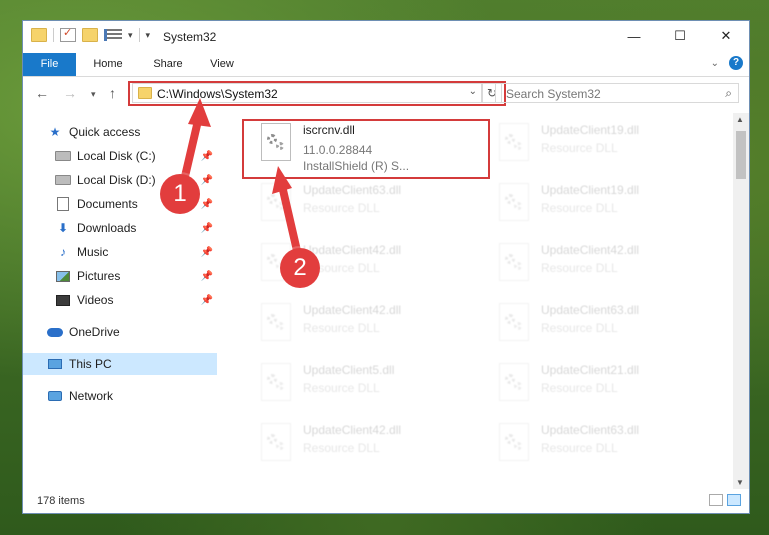 This screenshot has height=535, width=769. Describe the element at coordinates (120, 396) in the screenshot. I see `sidebar-item-network: Network` at that location.